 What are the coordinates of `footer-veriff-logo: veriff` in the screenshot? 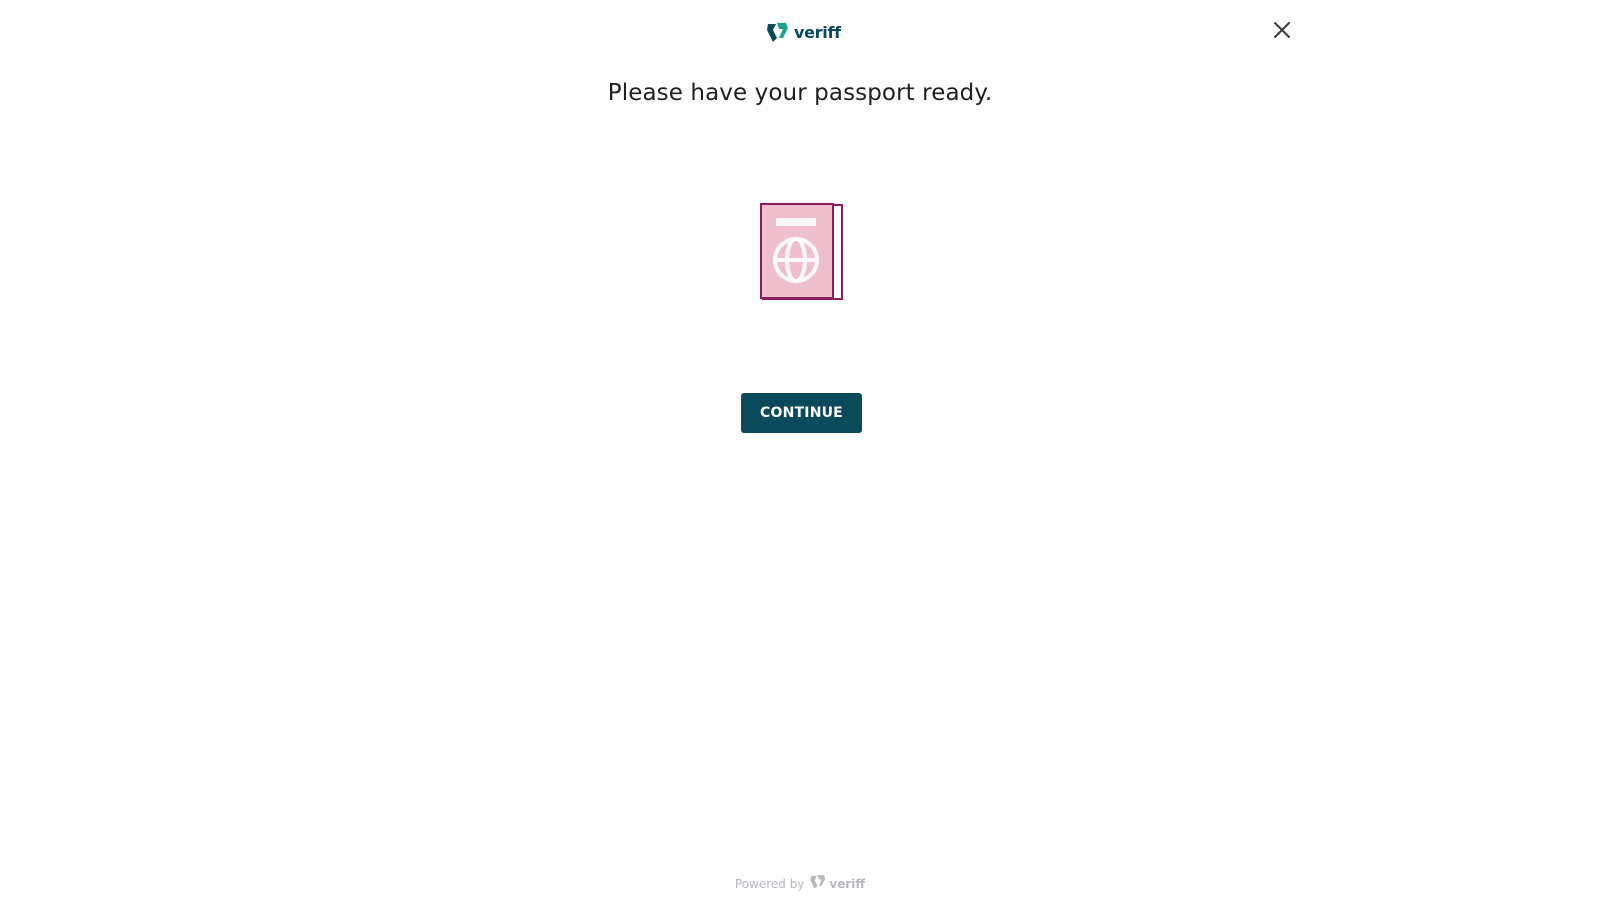 It's located at (837, 884).